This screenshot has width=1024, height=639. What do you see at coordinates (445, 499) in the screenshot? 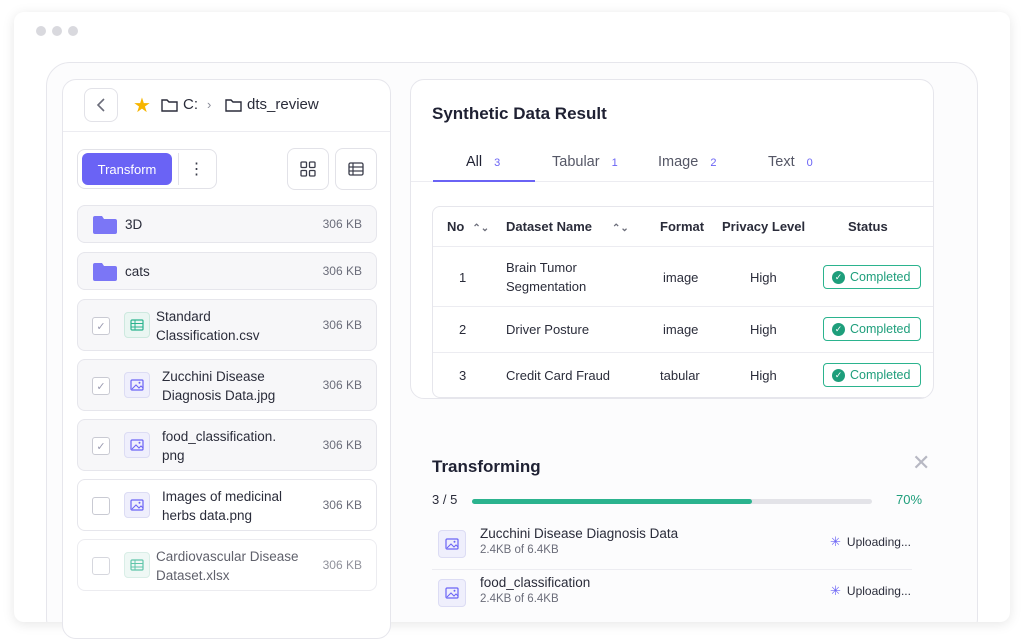
I see `progress-count: 3 / 5` at bounding box center [445, 499].